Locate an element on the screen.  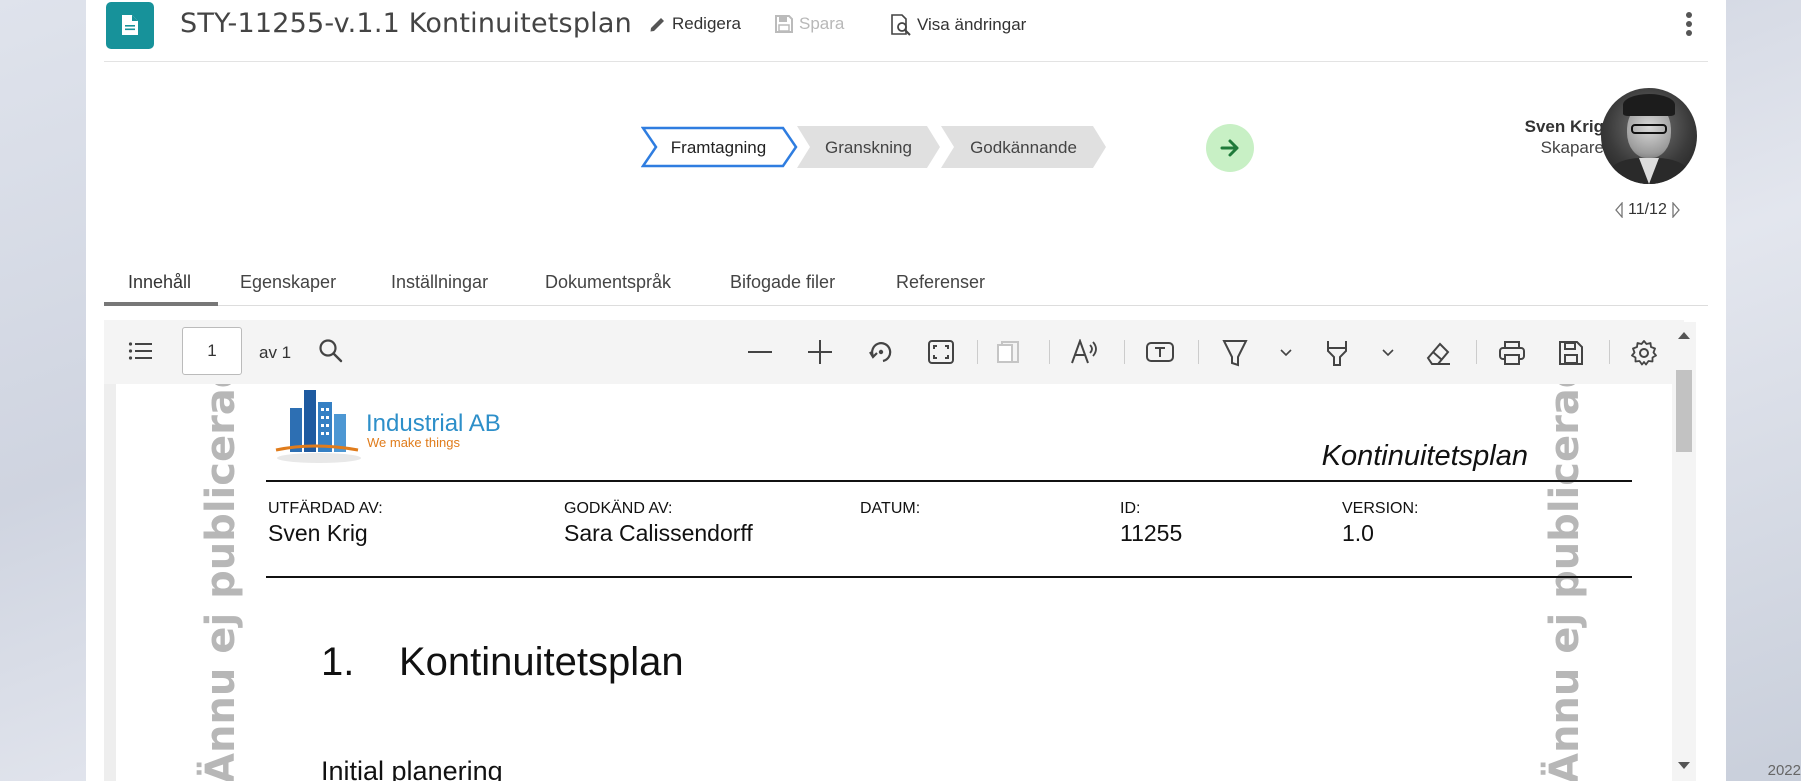
workflow-step-label: Godkännande is located at coordinates (1023, 147).